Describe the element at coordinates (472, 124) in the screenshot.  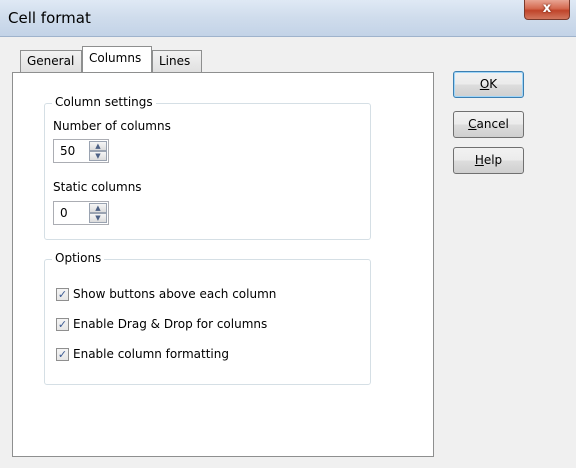
I see `cancel-mnemonic: C` at that location.